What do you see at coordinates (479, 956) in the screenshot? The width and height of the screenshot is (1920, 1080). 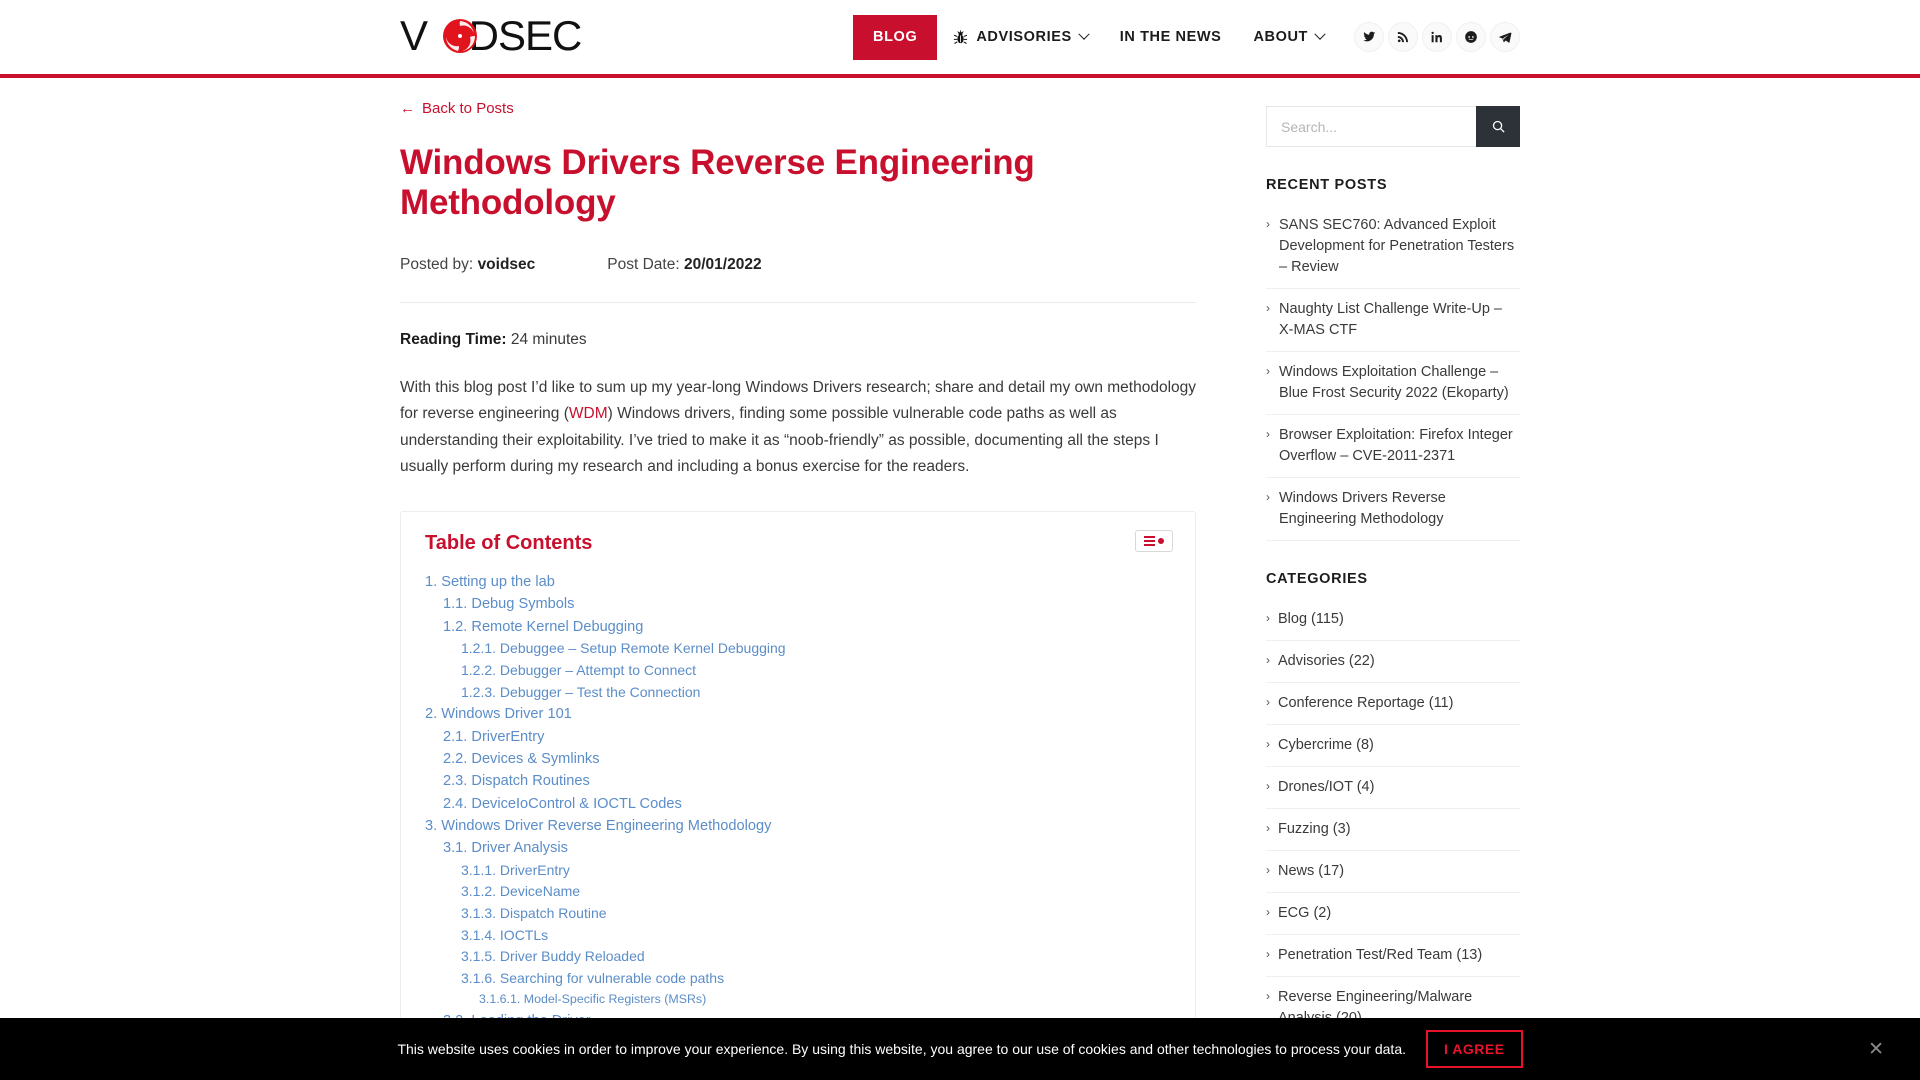 I see `toc-item-number: 3.1.5.` at bounding box center [479, 956].